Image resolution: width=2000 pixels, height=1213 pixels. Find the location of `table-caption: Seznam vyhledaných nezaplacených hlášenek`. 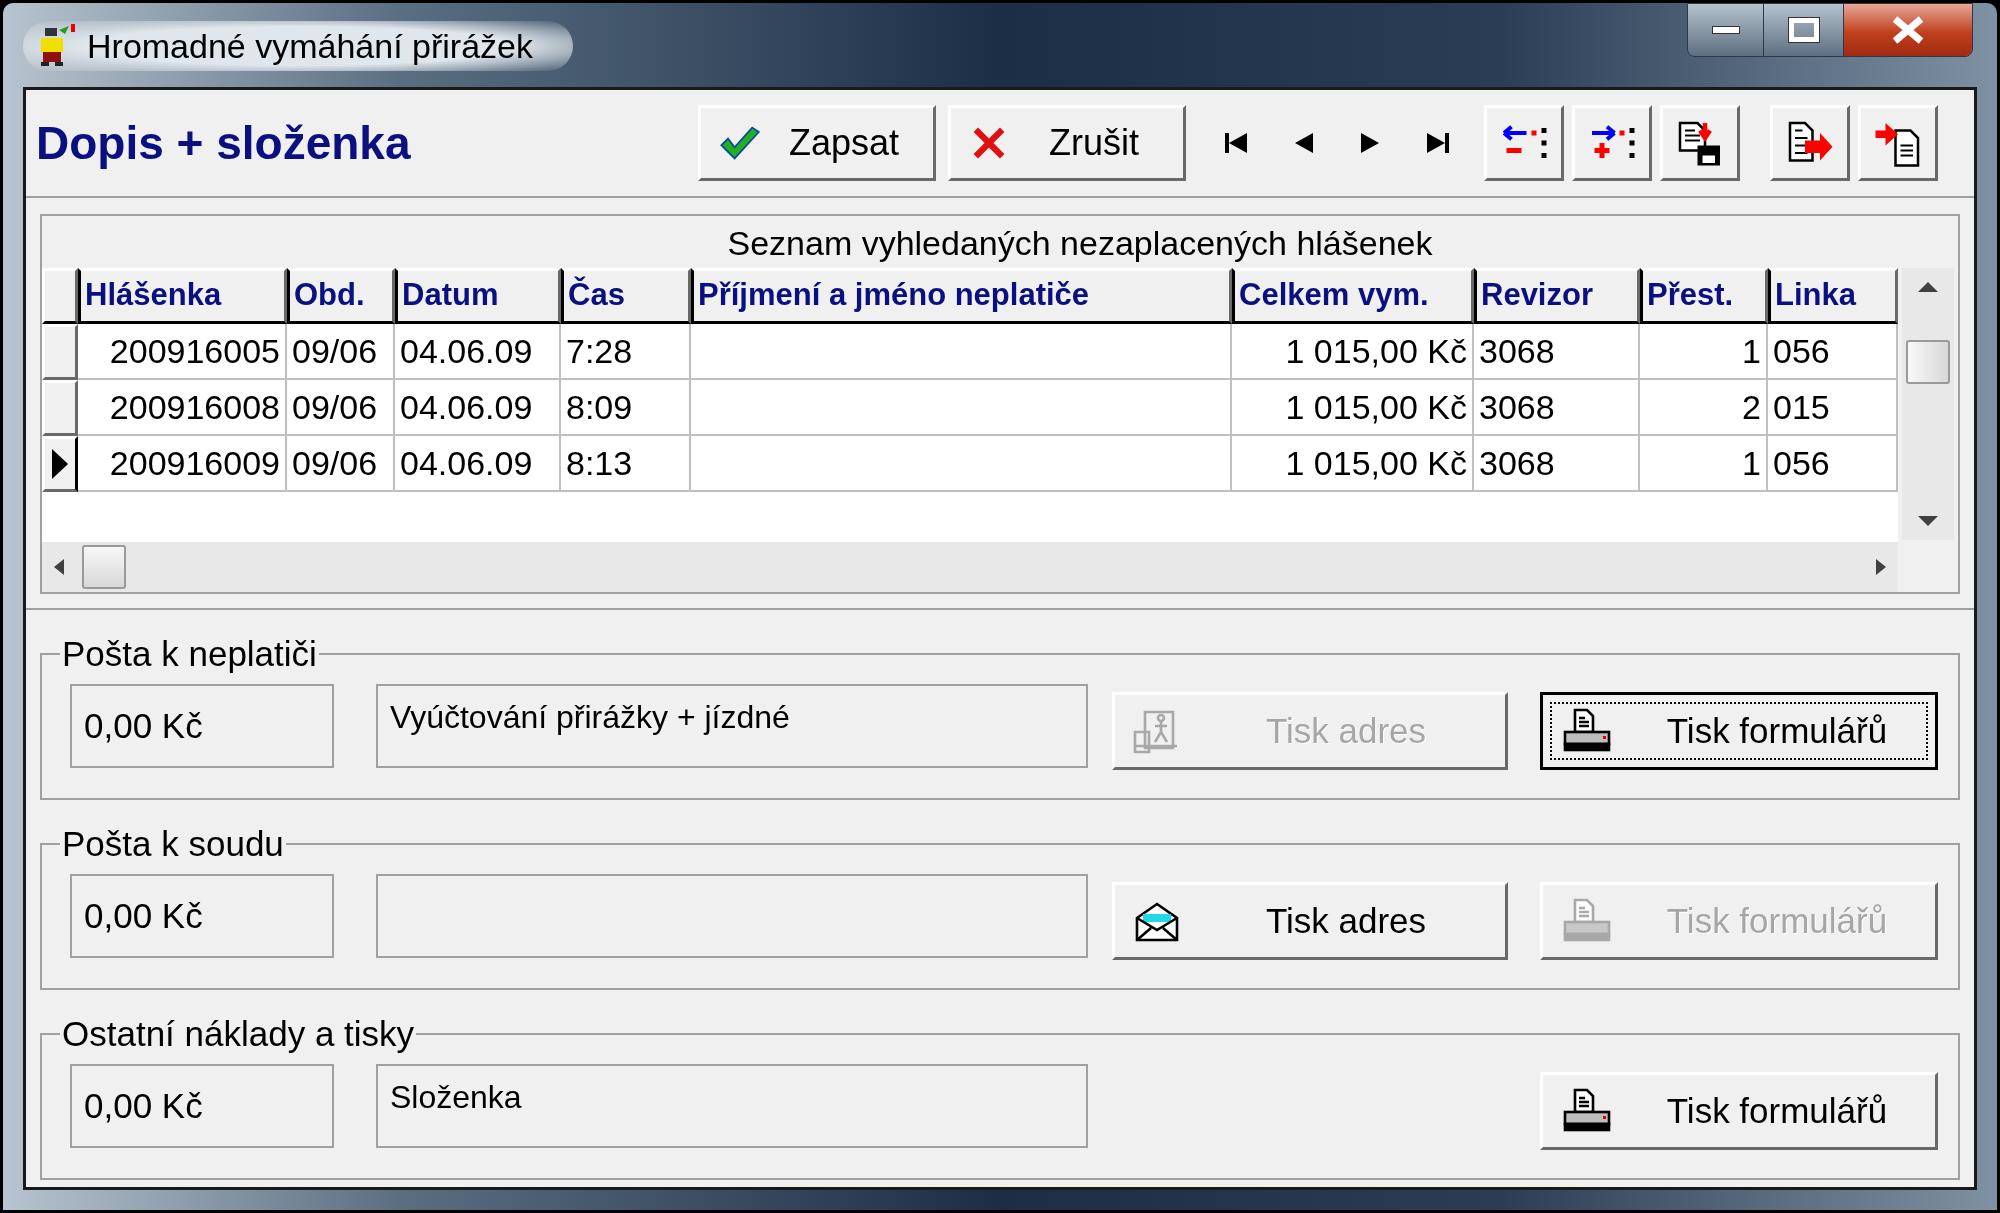

table-caption: Seznam vyhledaných nezaplacených hlášenek is located at coordinates (1079, 243).